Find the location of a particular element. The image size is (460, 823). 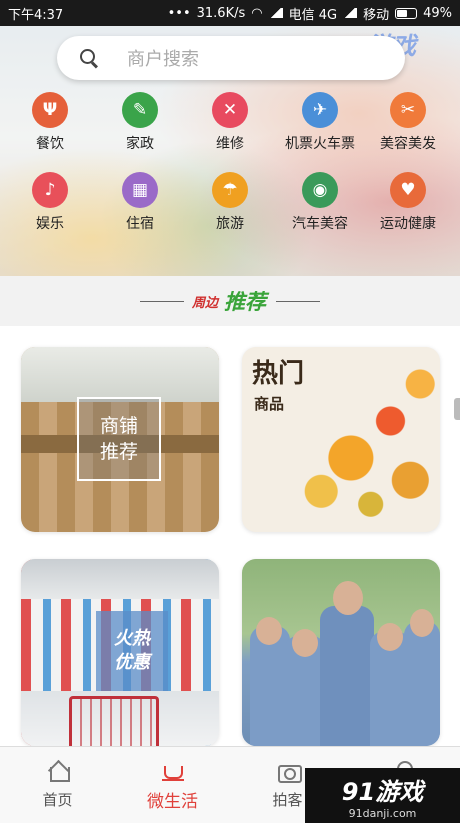

category-label: 家政 is located at coordinates (140, 144).